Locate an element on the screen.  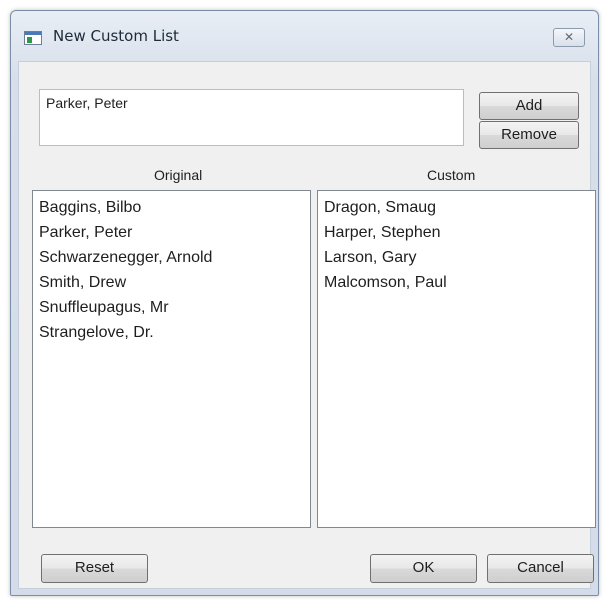
list-item: Smith, Drew is located at coordinates (171, 282).